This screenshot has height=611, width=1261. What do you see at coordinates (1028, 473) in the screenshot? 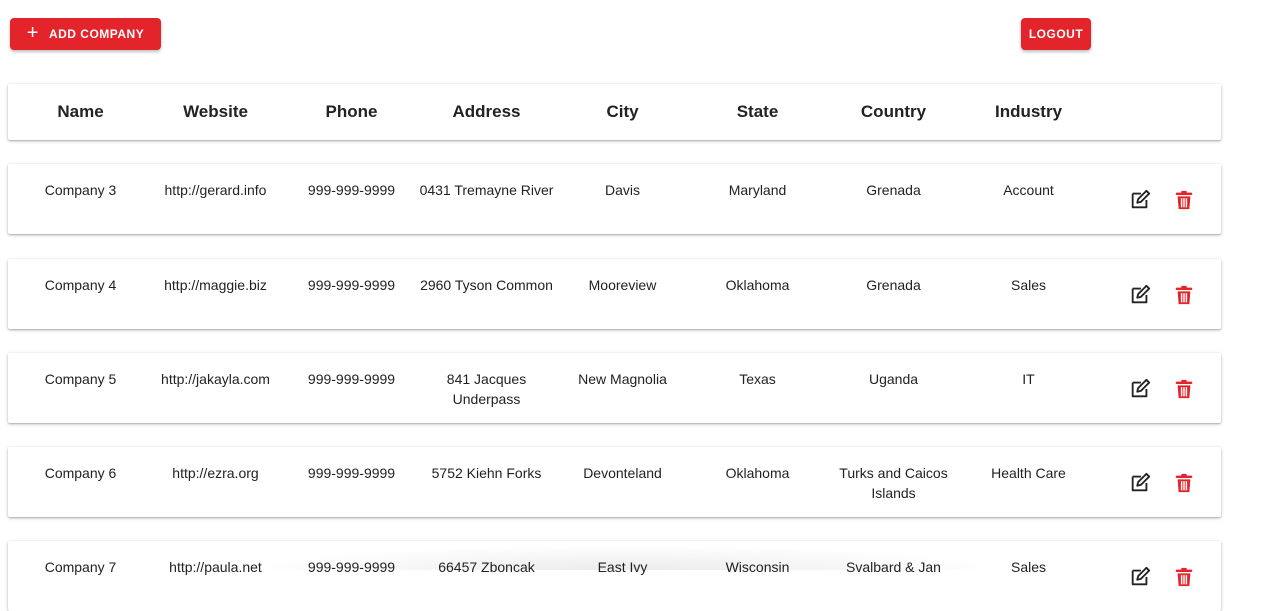
I see `cell-industry: Health Care` at bounding box center [1028, 473].